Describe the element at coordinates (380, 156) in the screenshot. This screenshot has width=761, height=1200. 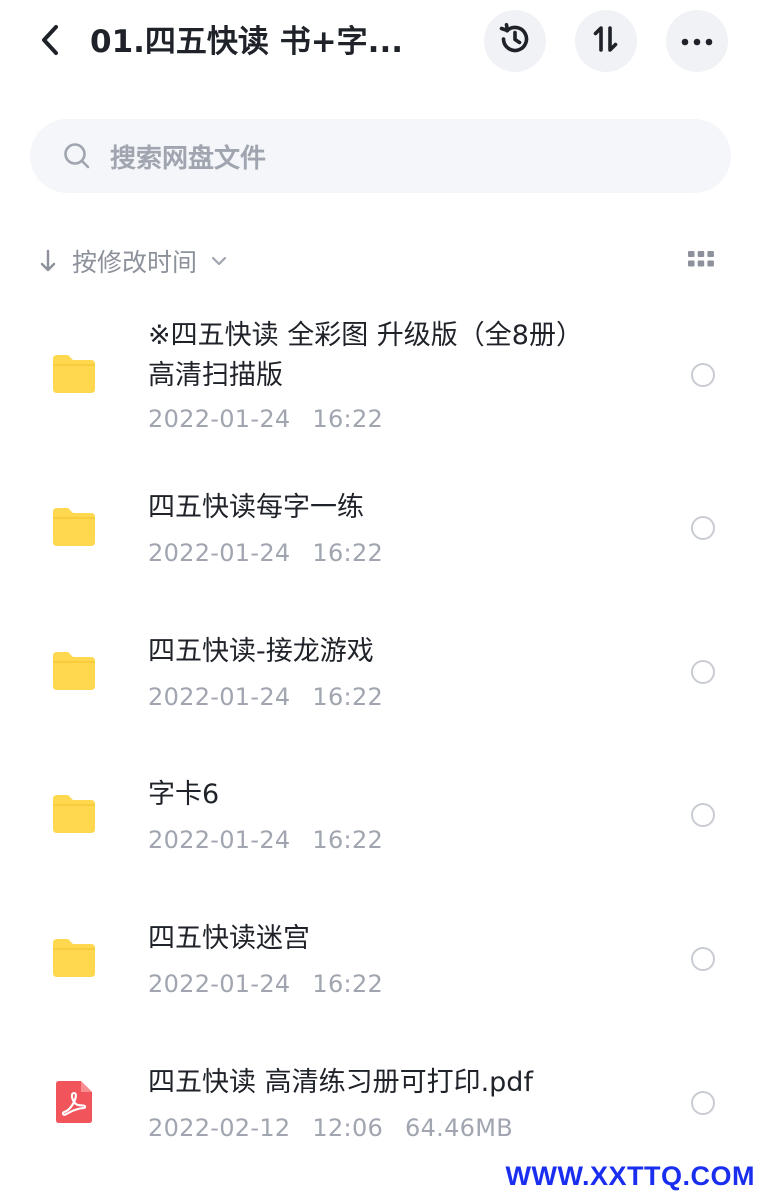
I see `search-input: 搜索网盘文件` at that location.